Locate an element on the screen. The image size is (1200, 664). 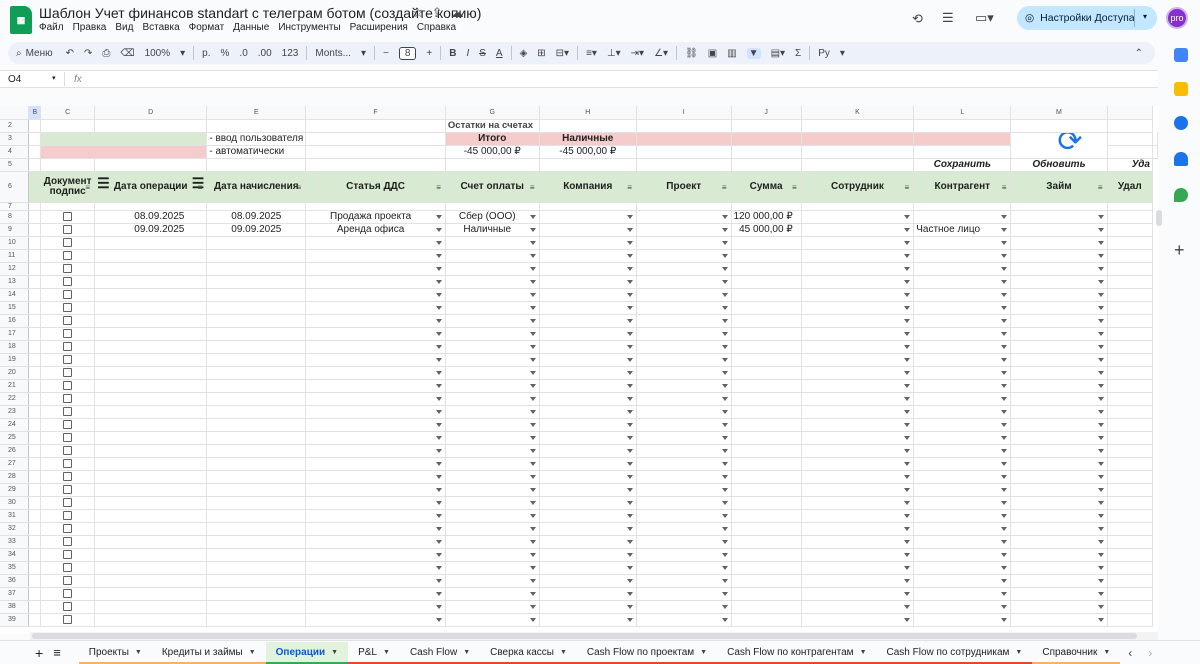
borders-icon: ⊞ is located at coordinates (541, 53).